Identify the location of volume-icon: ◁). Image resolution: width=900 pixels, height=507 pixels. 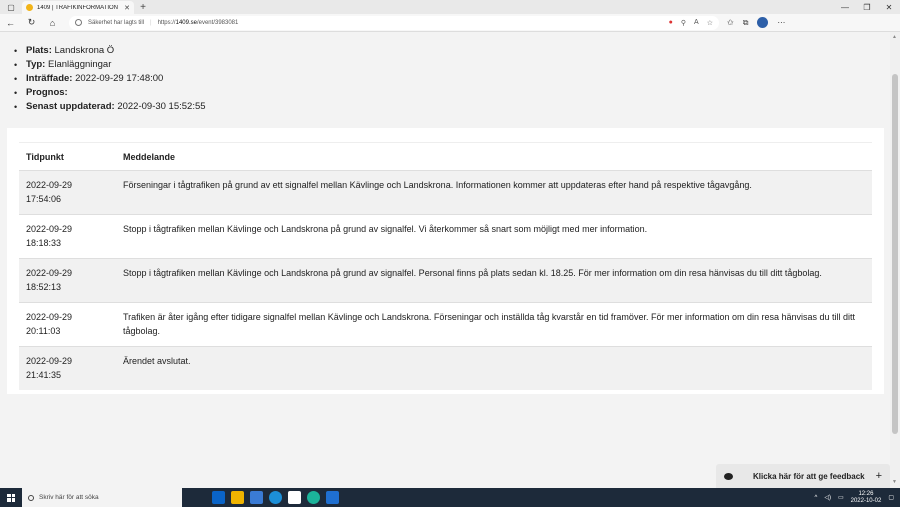
(827, 497).